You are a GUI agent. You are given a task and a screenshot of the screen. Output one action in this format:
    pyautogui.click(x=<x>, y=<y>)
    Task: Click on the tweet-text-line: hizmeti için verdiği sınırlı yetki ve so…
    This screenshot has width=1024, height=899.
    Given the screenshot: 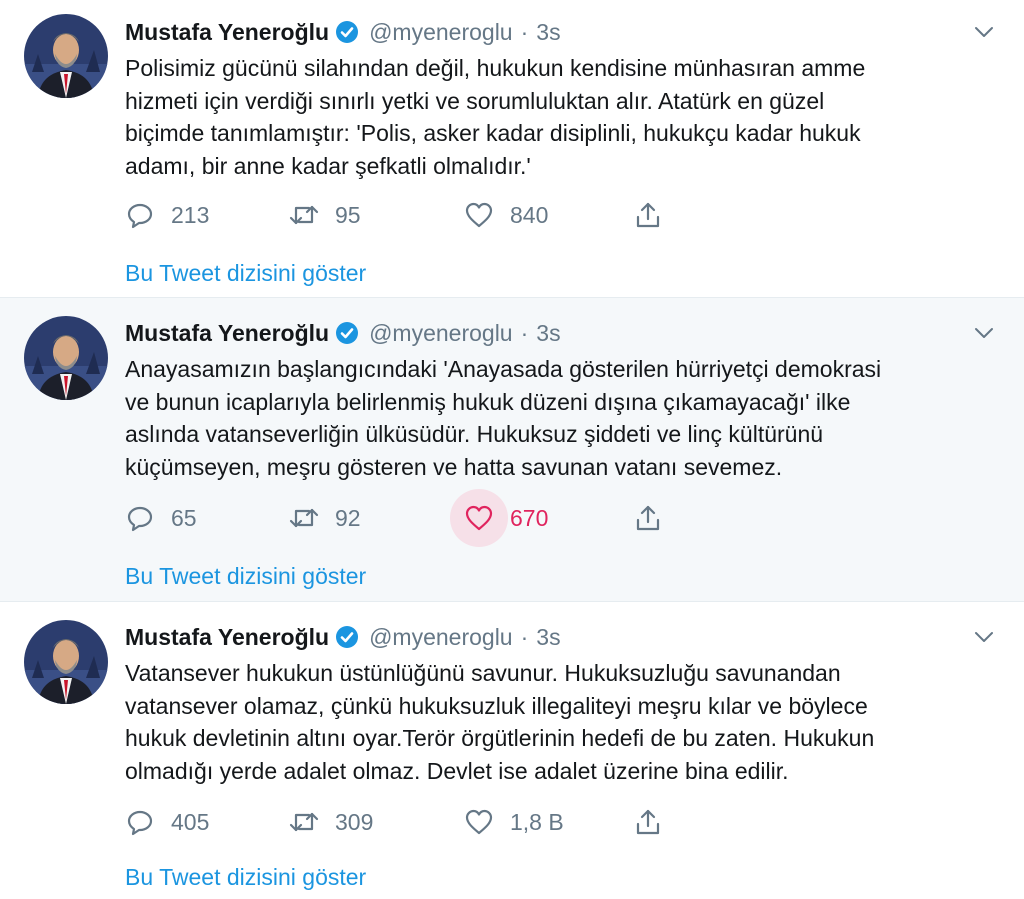 What is the action you would take?
    pyautogui.click(x=475, y=100)
    